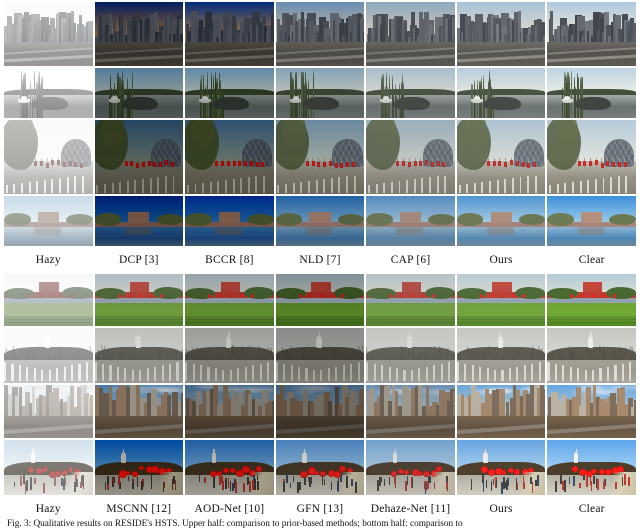 This screenshot has width=640, height=531. What do you see at coordinates (567, 98) in the screenshot?
I see `boat-canopy` at bounding box center [567, 98].